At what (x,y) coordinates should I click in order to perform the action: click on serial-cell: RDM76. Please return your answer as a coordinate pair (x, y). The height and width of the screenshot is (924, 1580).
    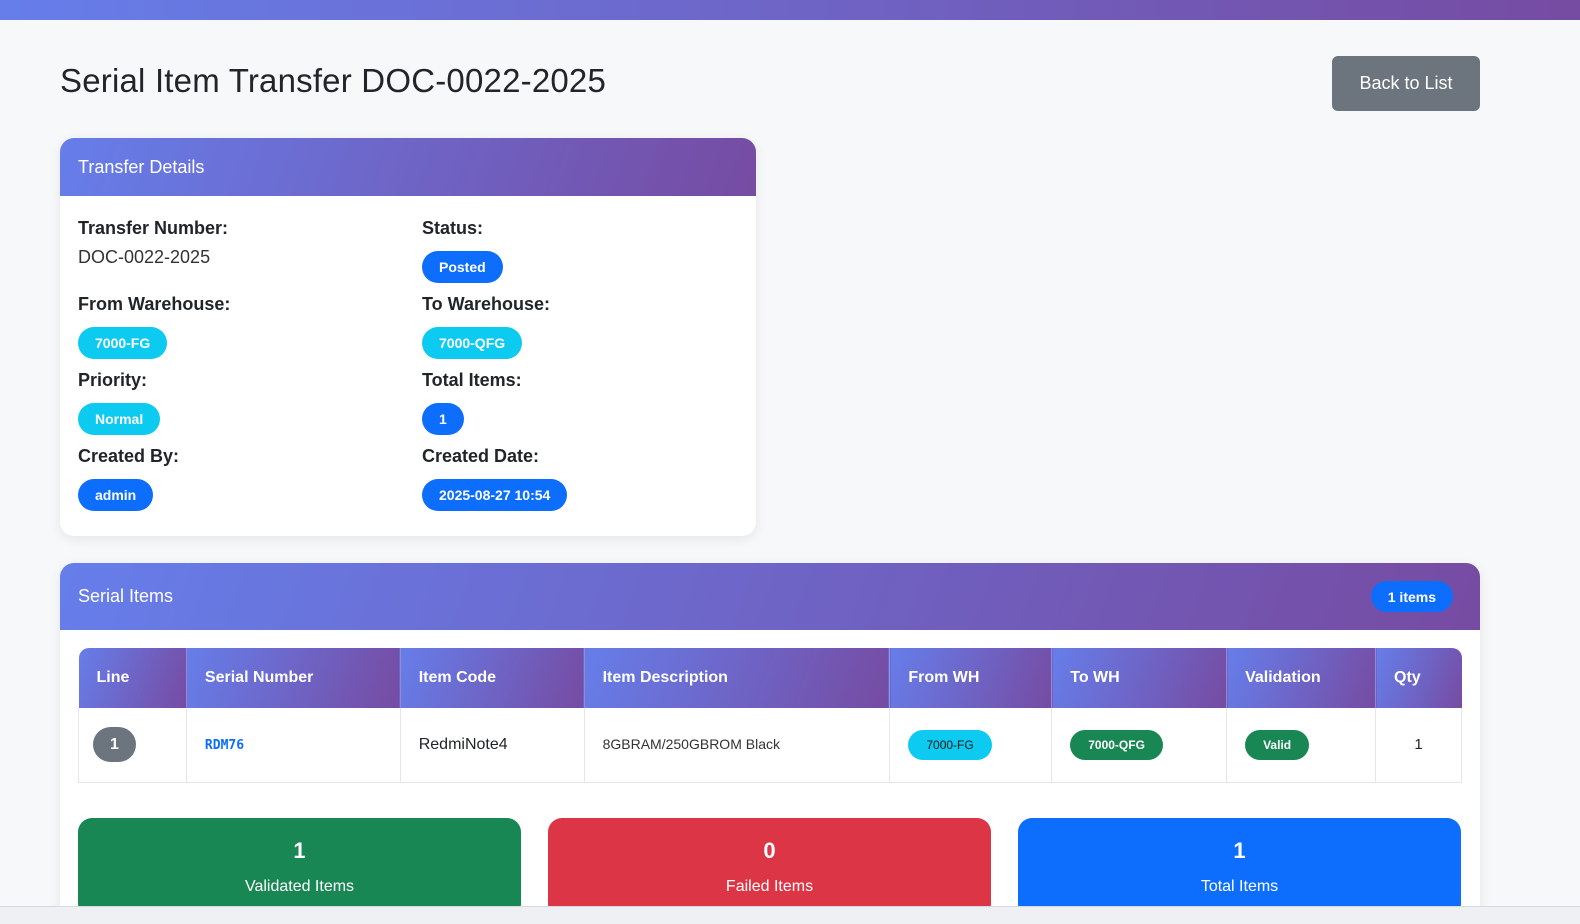
    Looking at the image, I should click on (293, 745).